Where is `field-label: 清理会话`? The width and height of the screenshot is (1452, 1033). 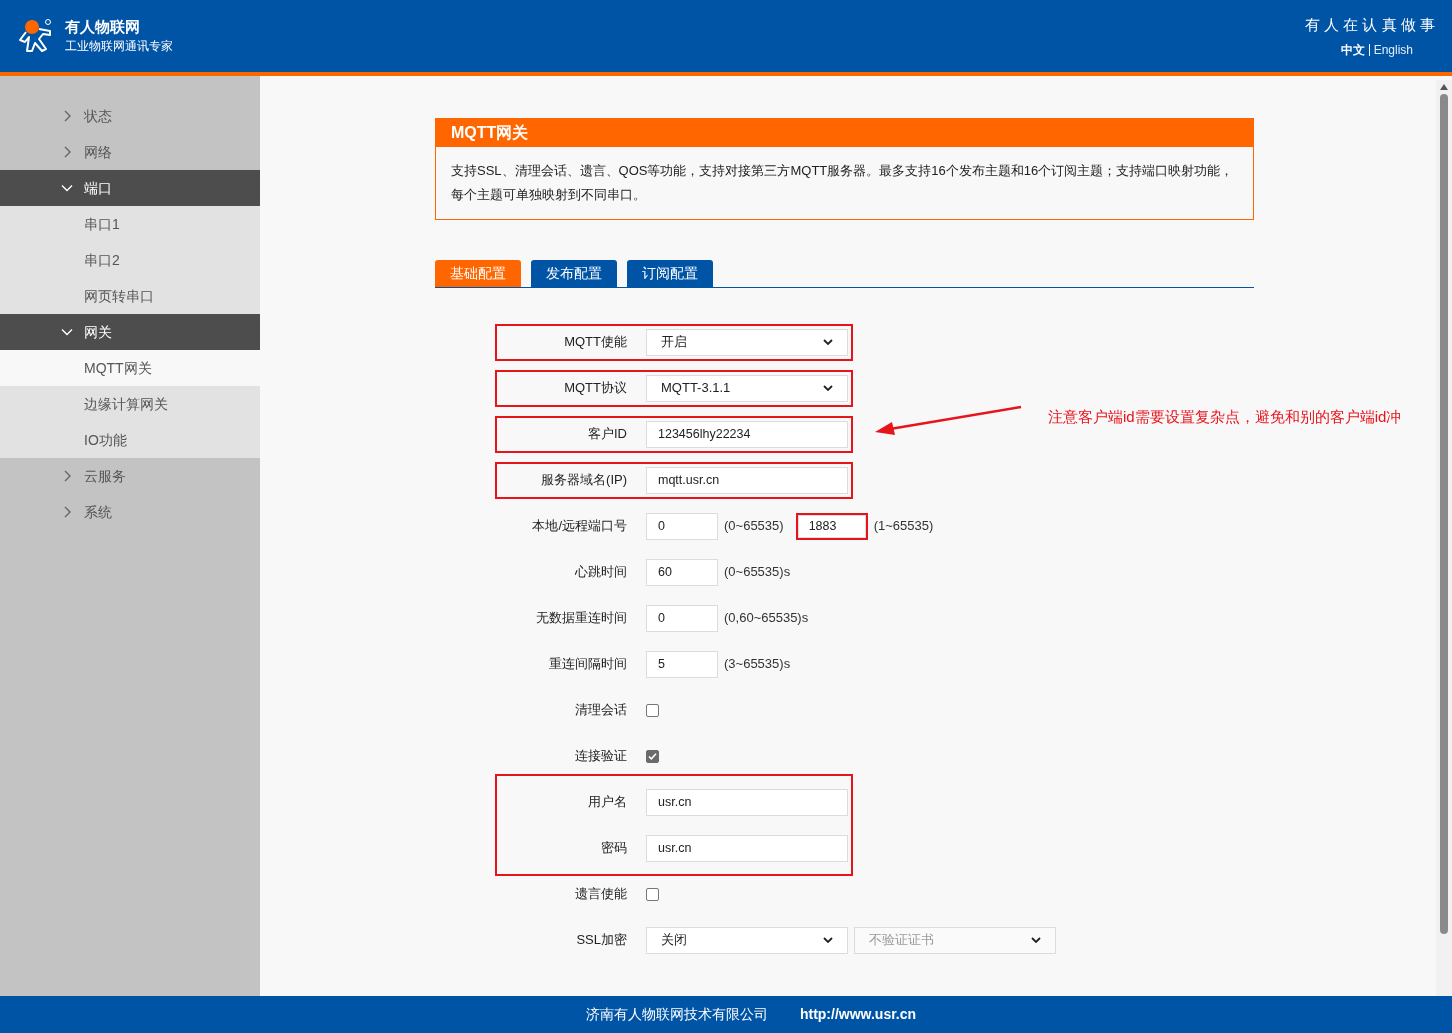
field-label: 清理会话 is located at coordinates (601, 710).